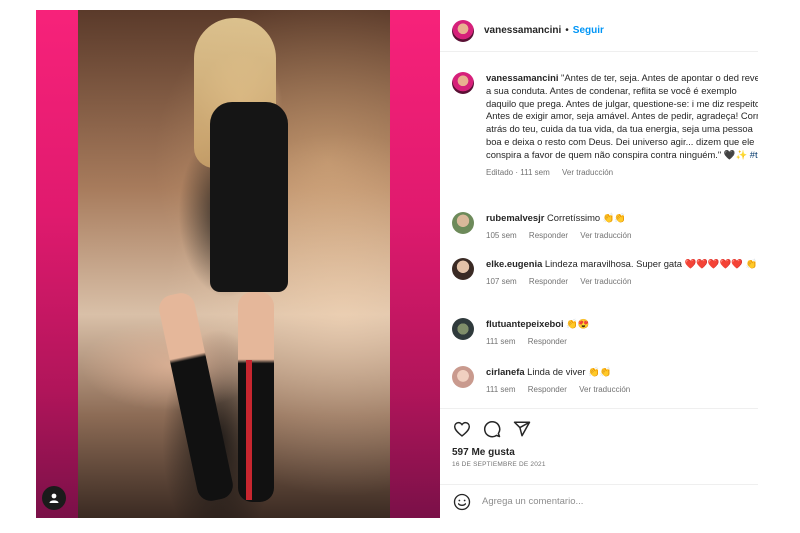 The image size is (800, 533). Describe the element at coordinates (588, 30) in the screenshot. I see `follow-button: Seguir` at that location.